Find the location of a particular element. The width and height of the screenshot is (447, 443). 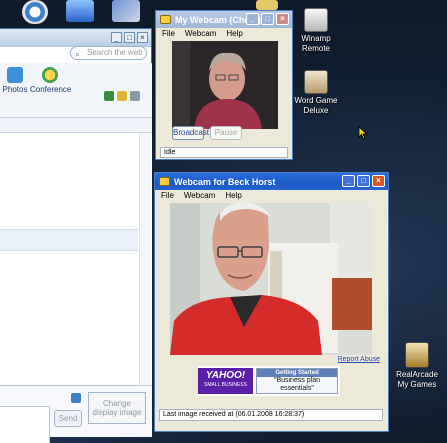

contact-card-icon is located at coordinates (76, 398).